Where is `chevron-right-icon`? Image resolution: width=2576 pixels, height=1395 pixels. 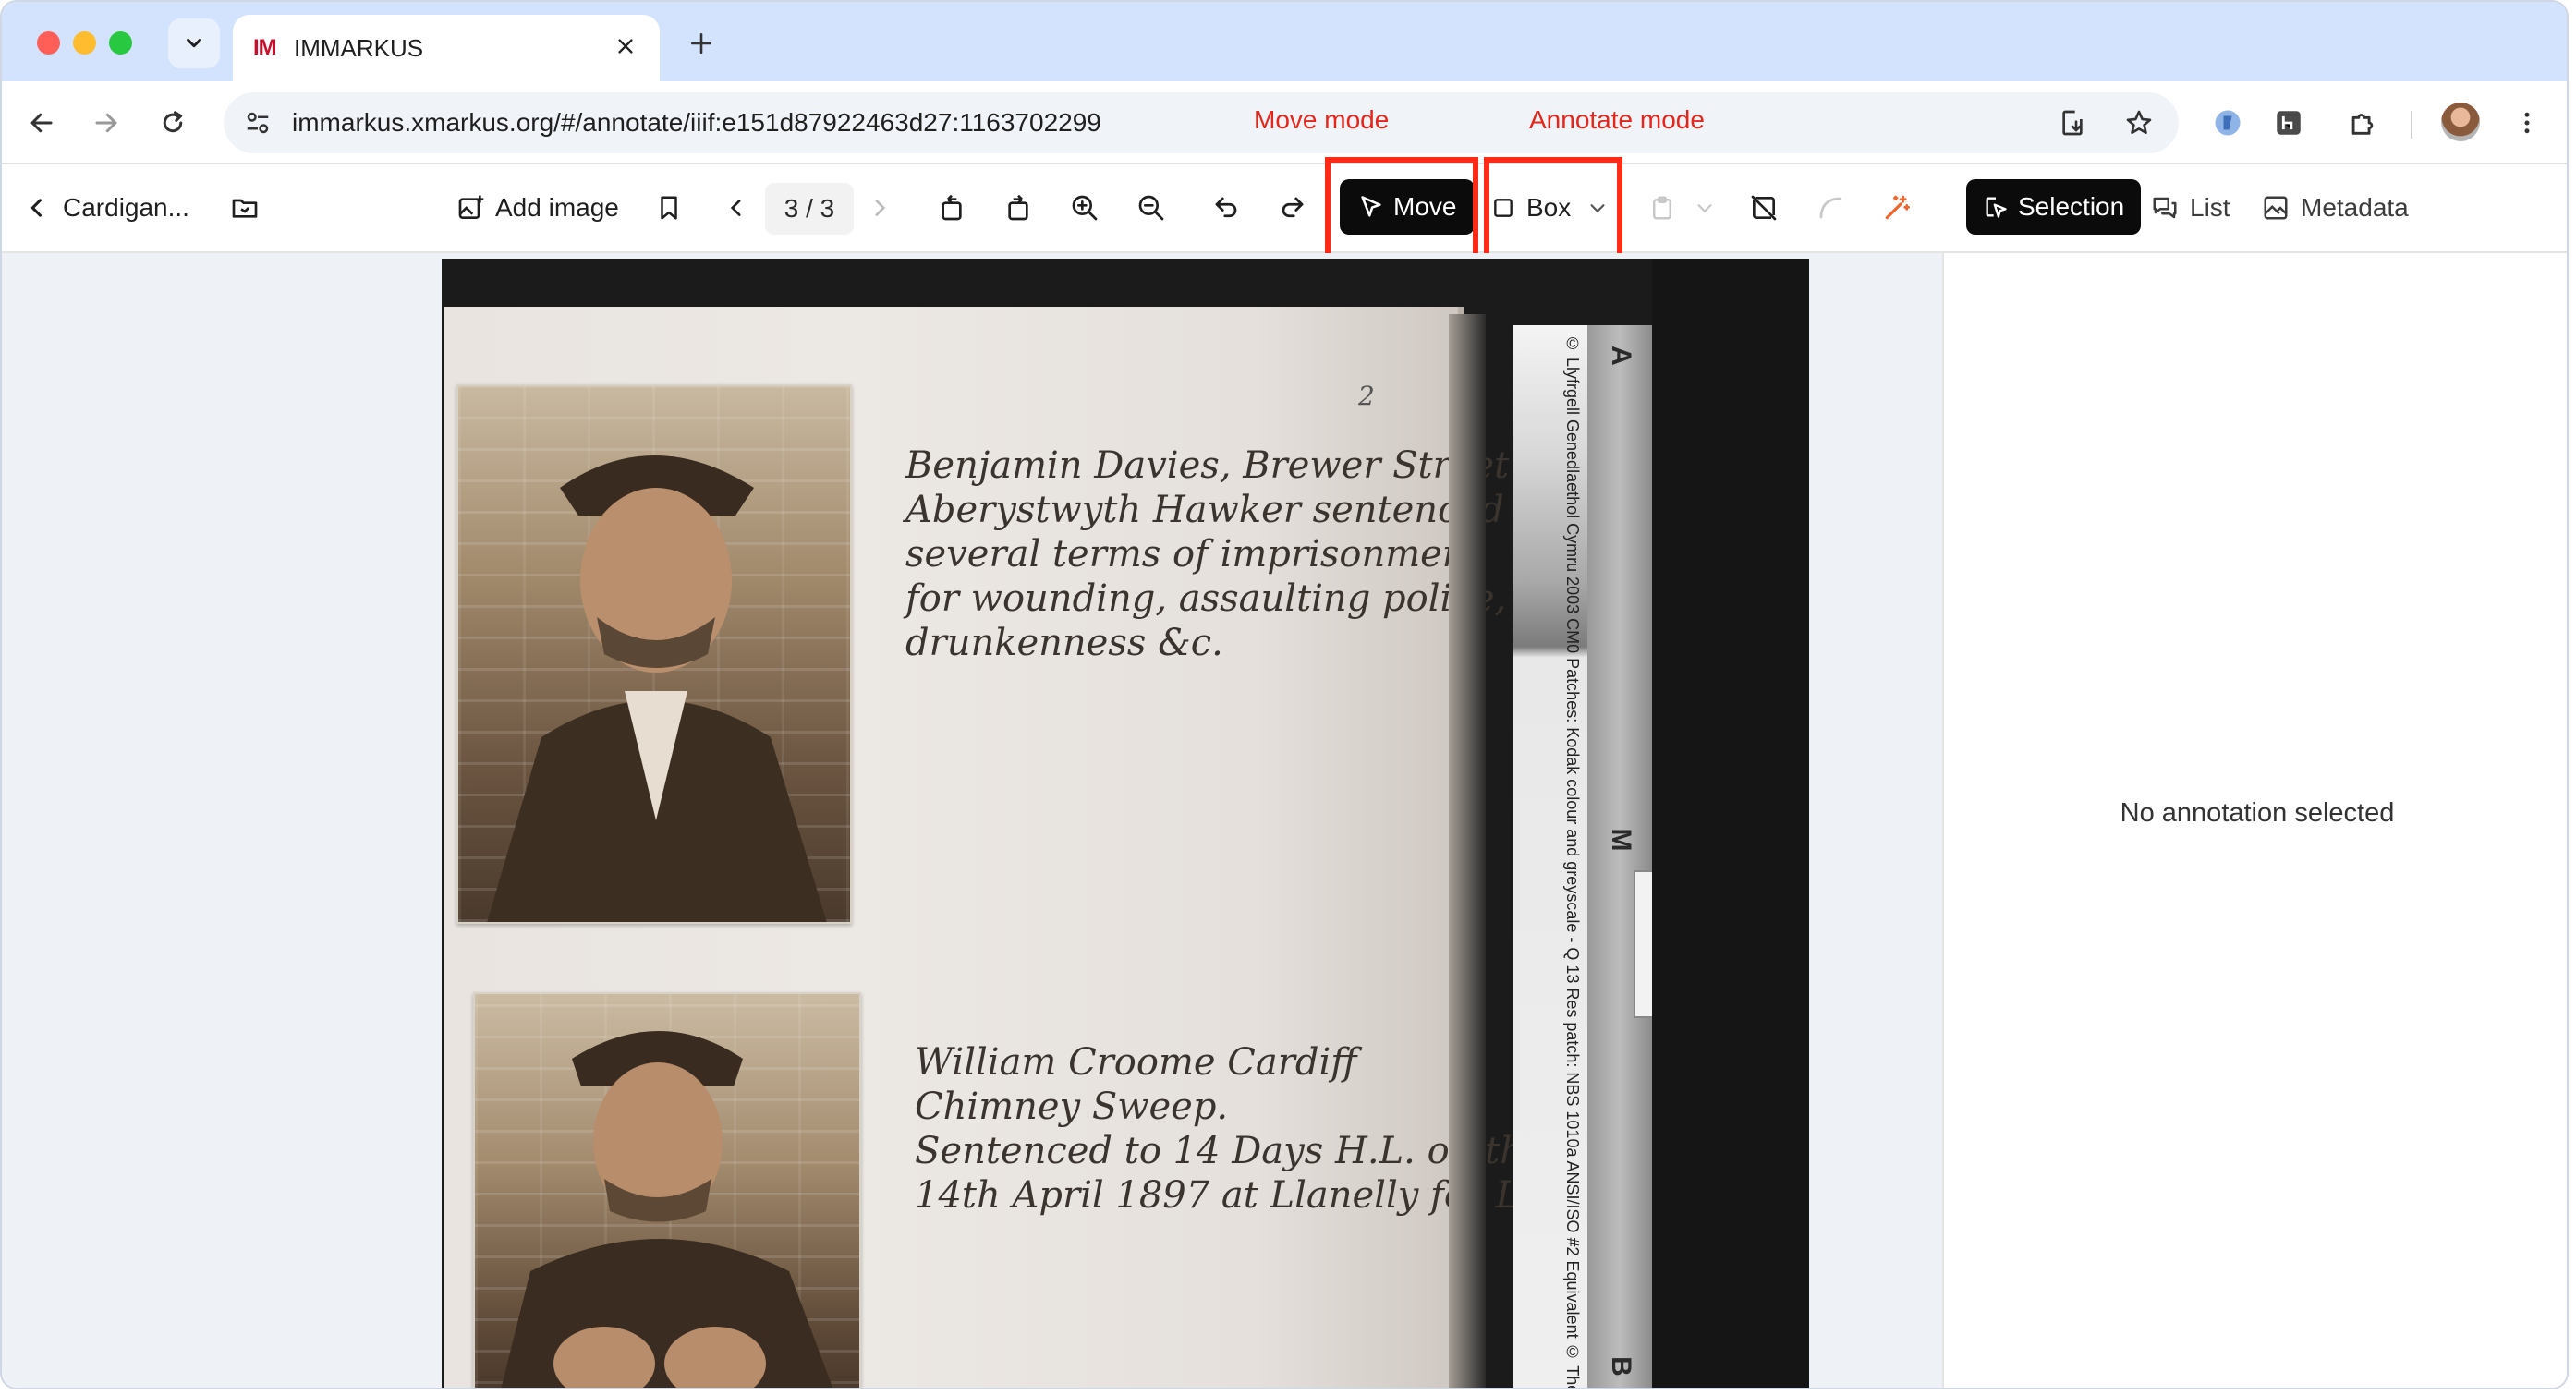 chevron-right-icon is located at coordinates (880, 208).